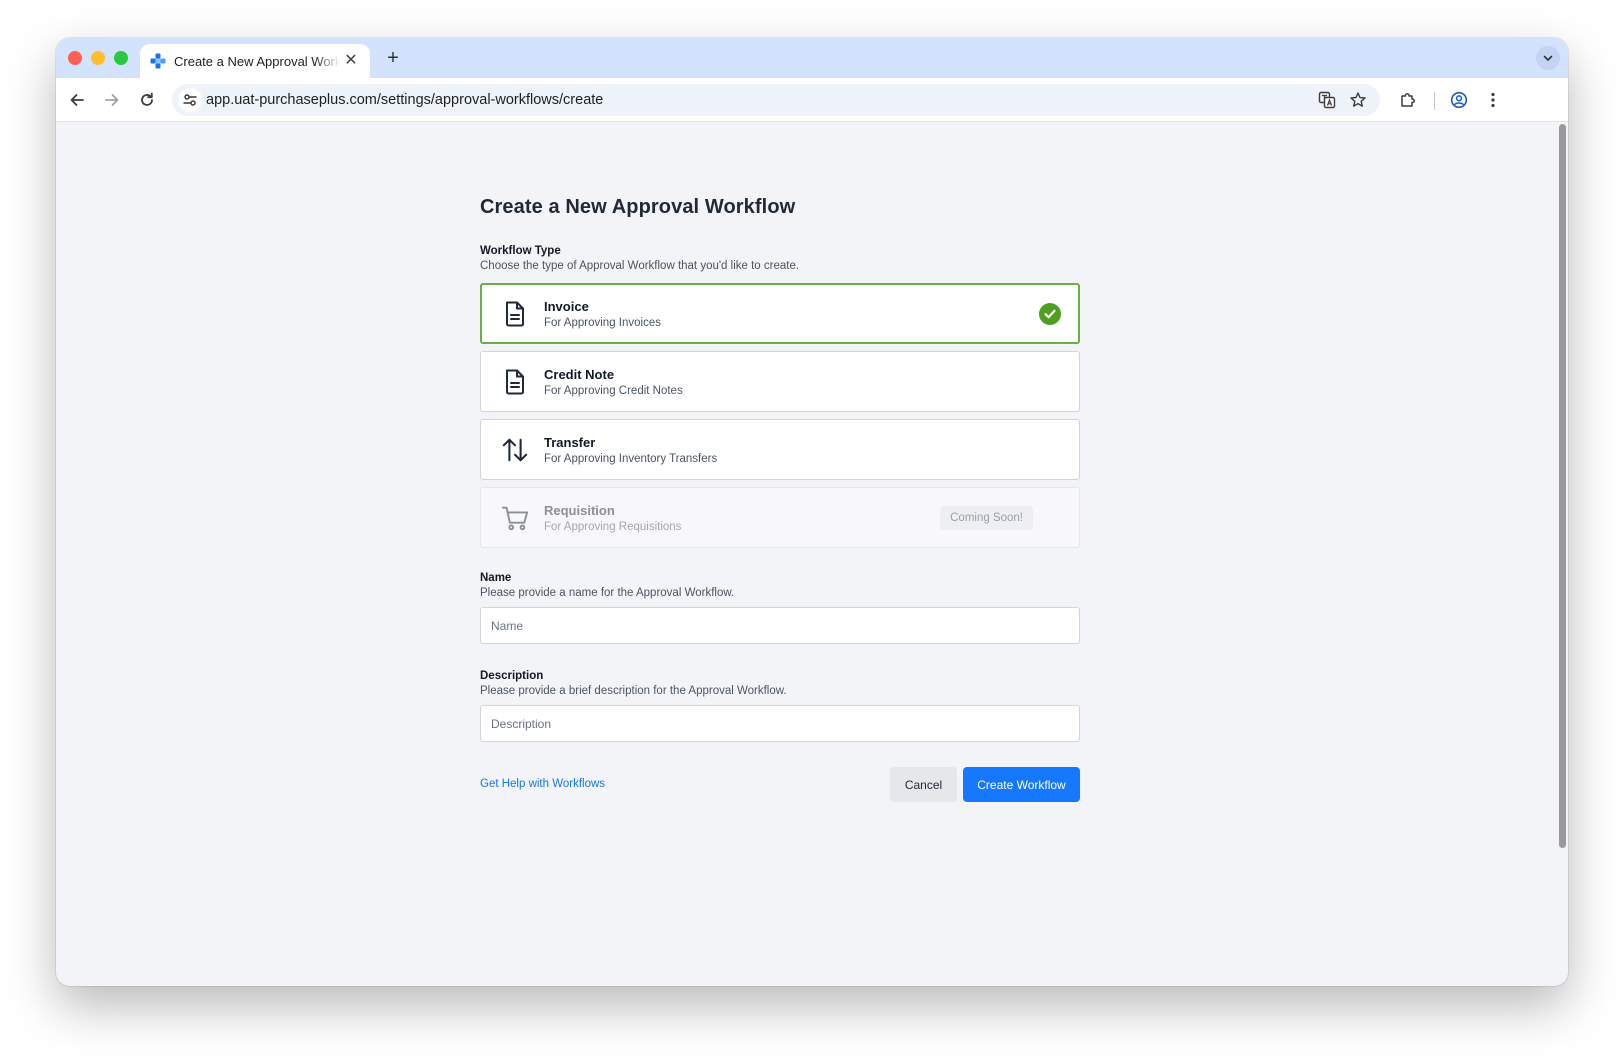  I want to click on description-input, so click(780, 723).